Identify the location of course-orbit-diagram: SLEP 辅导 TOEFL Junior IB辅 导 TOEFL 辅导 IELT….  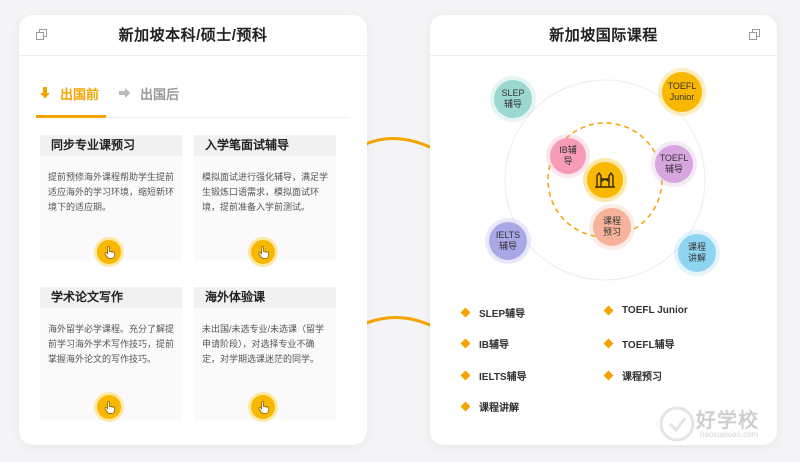
(603, 178).